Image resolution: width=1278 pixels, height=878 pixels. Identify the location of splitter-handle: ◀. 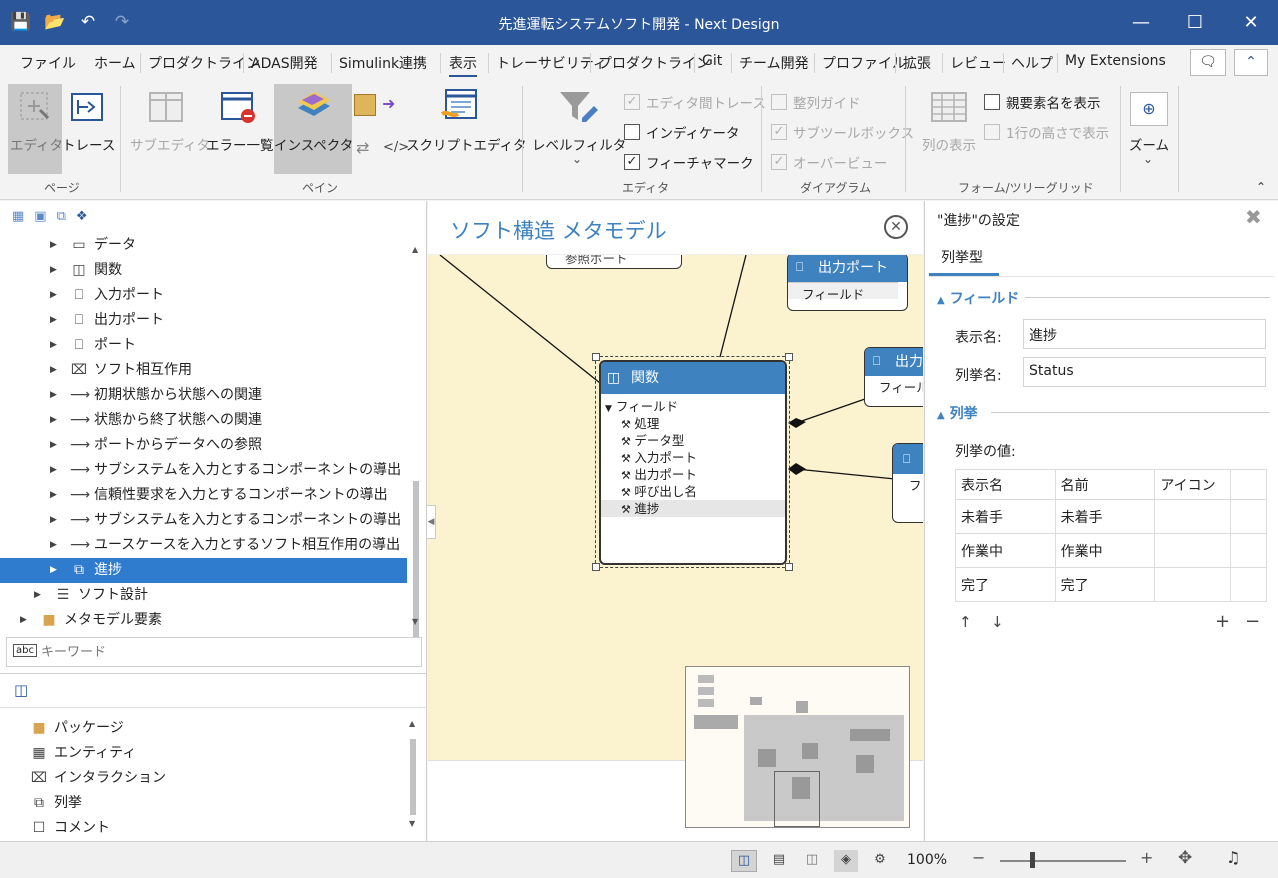
(431, 522).